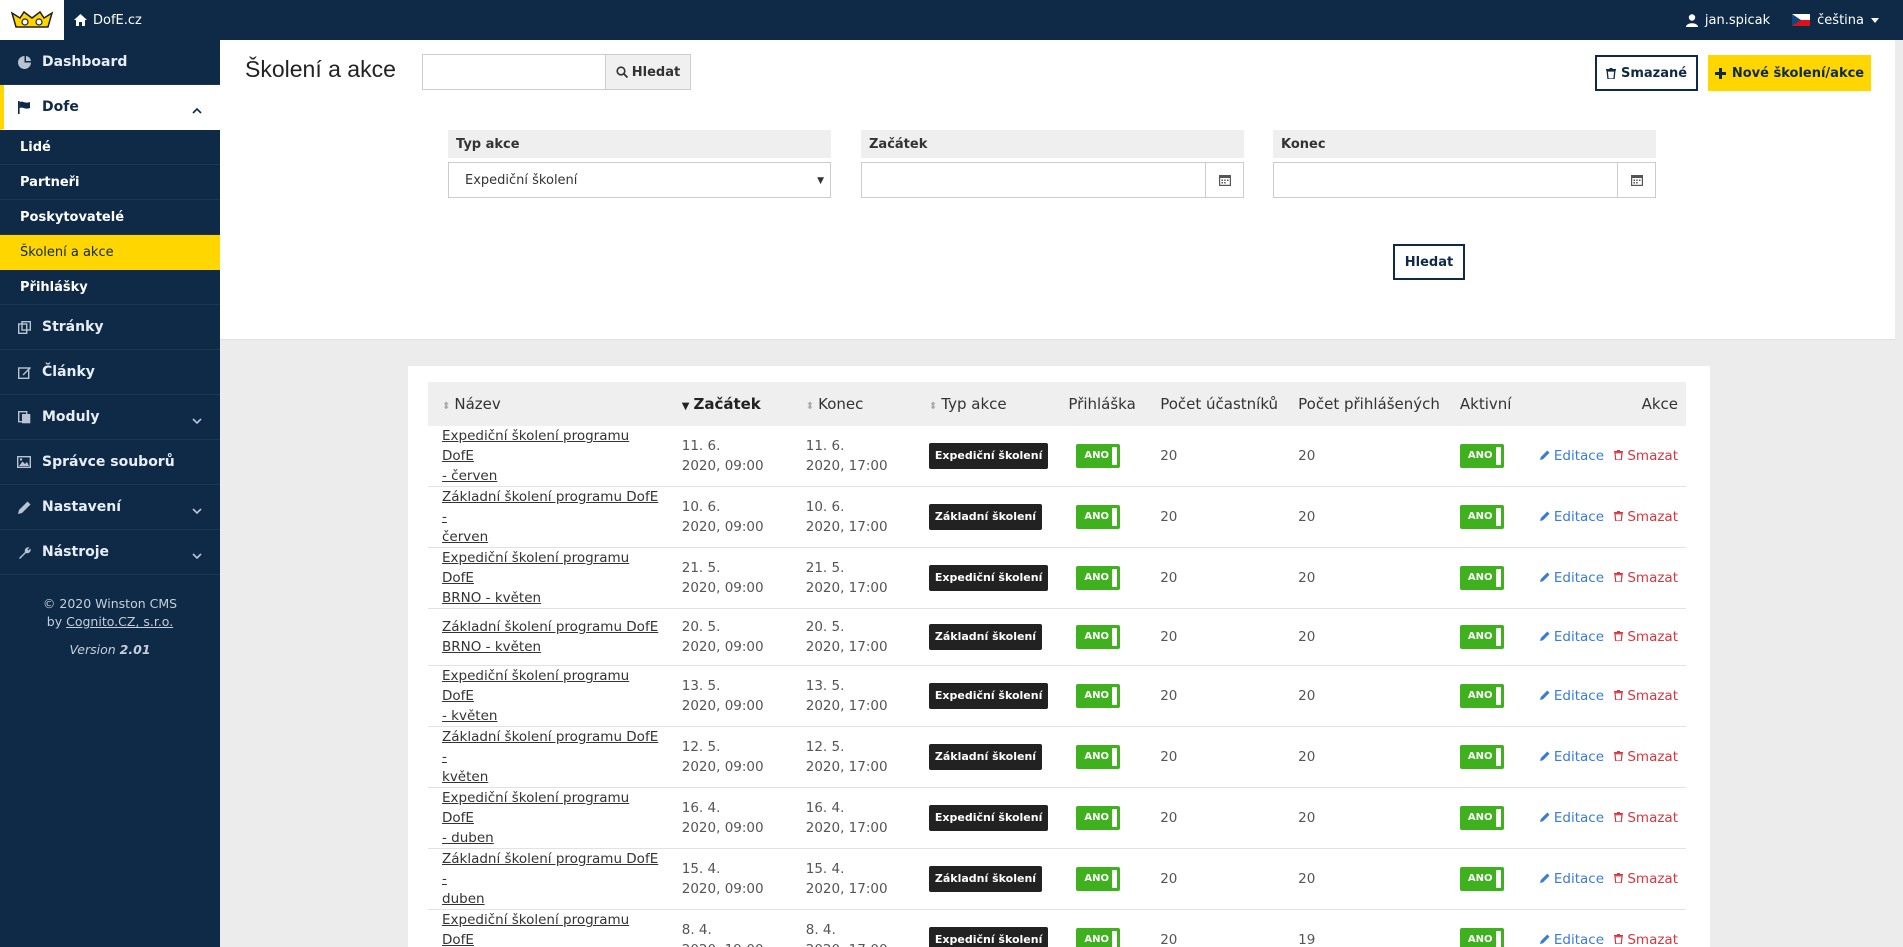  I want to click on cell-start: 10. 6. 2020, 09:00, so click(730, 517).